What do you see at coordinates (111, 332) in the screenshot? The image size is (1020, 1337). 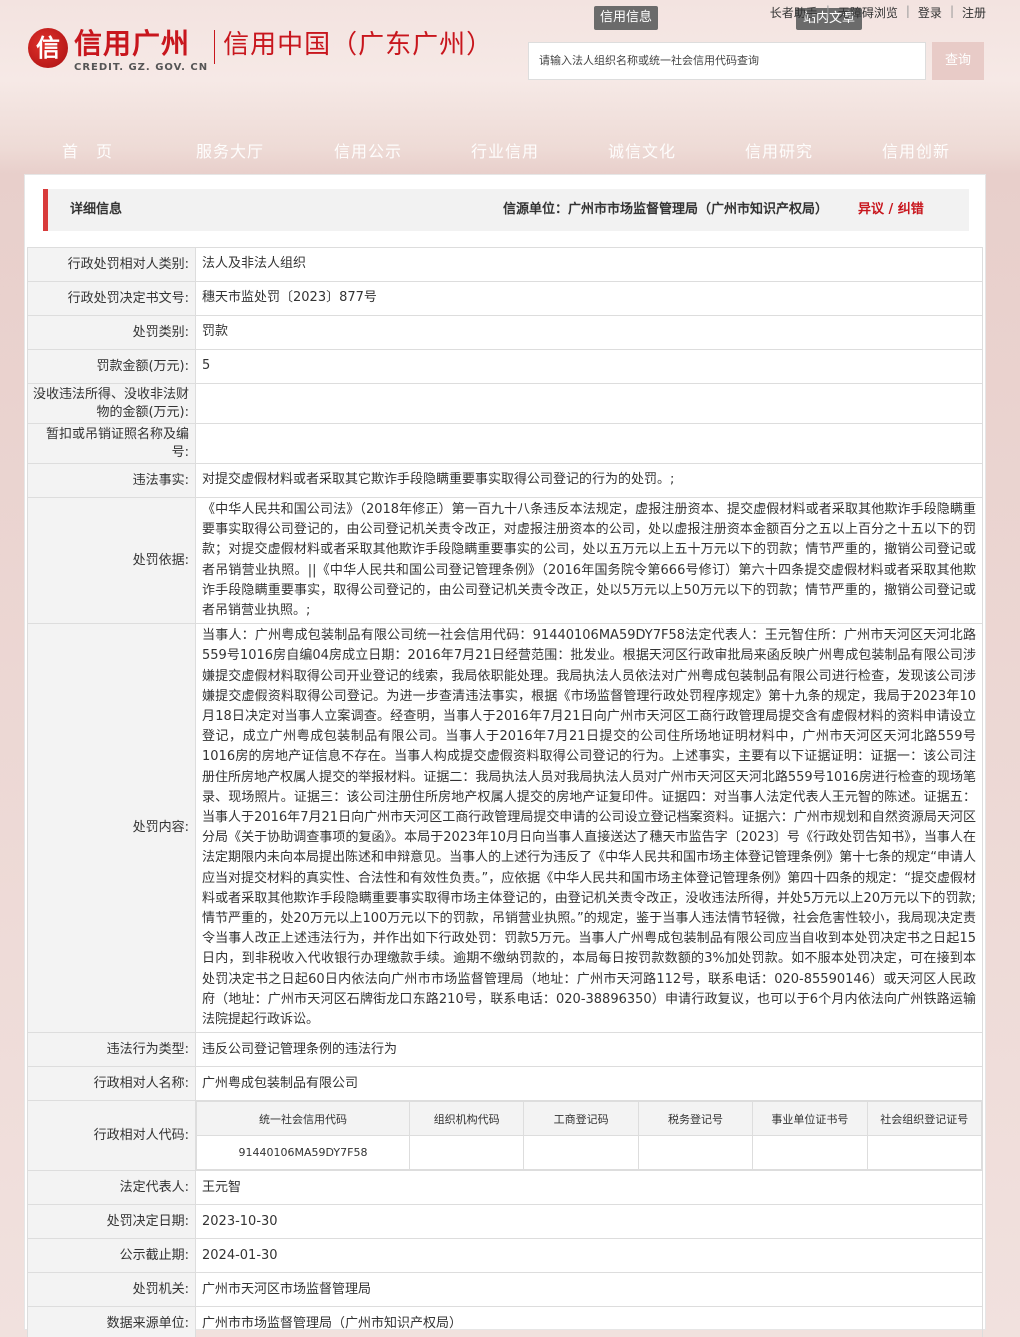 I see `field-label: 处罚类别:` at bounding box center [111, 332].